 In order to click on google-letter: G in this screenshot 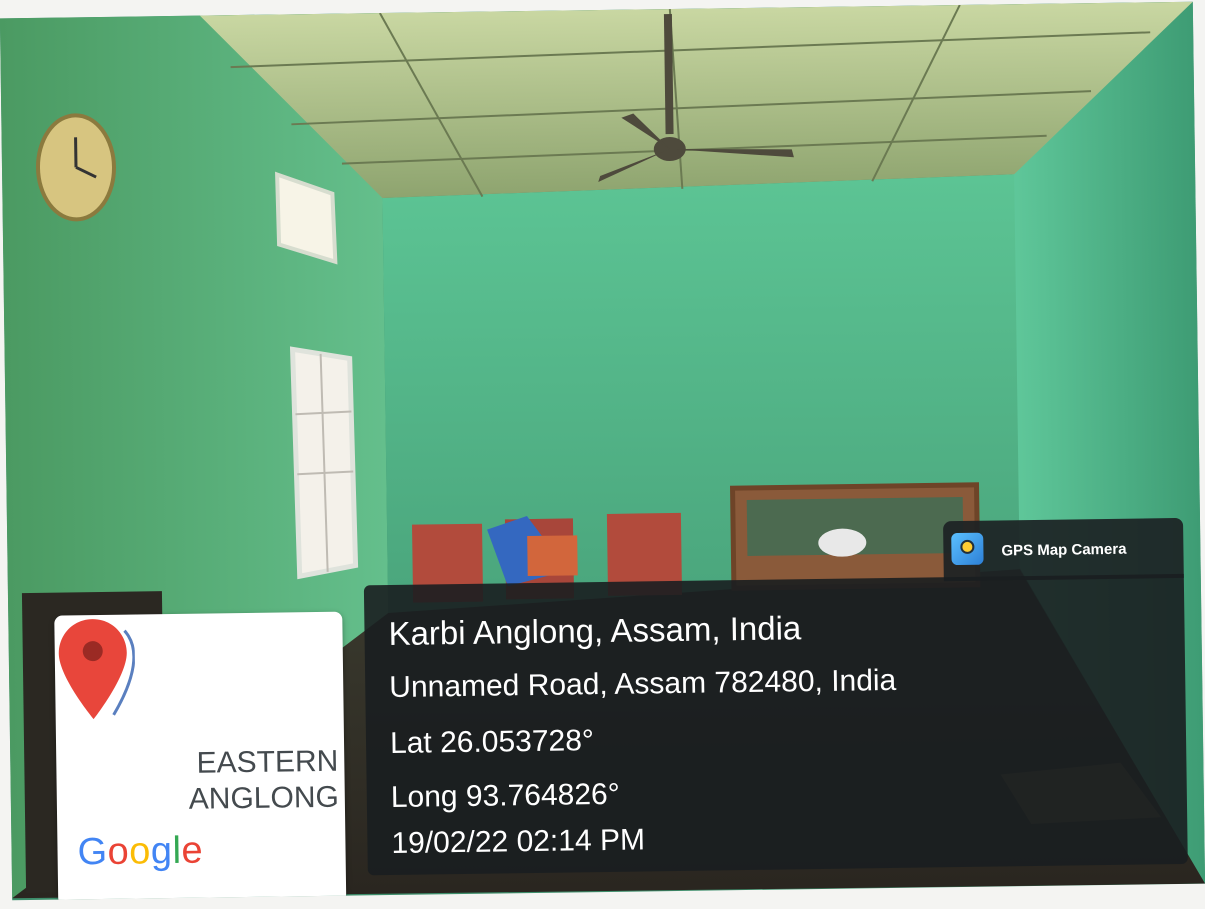, I will do `click(92, 852)`.